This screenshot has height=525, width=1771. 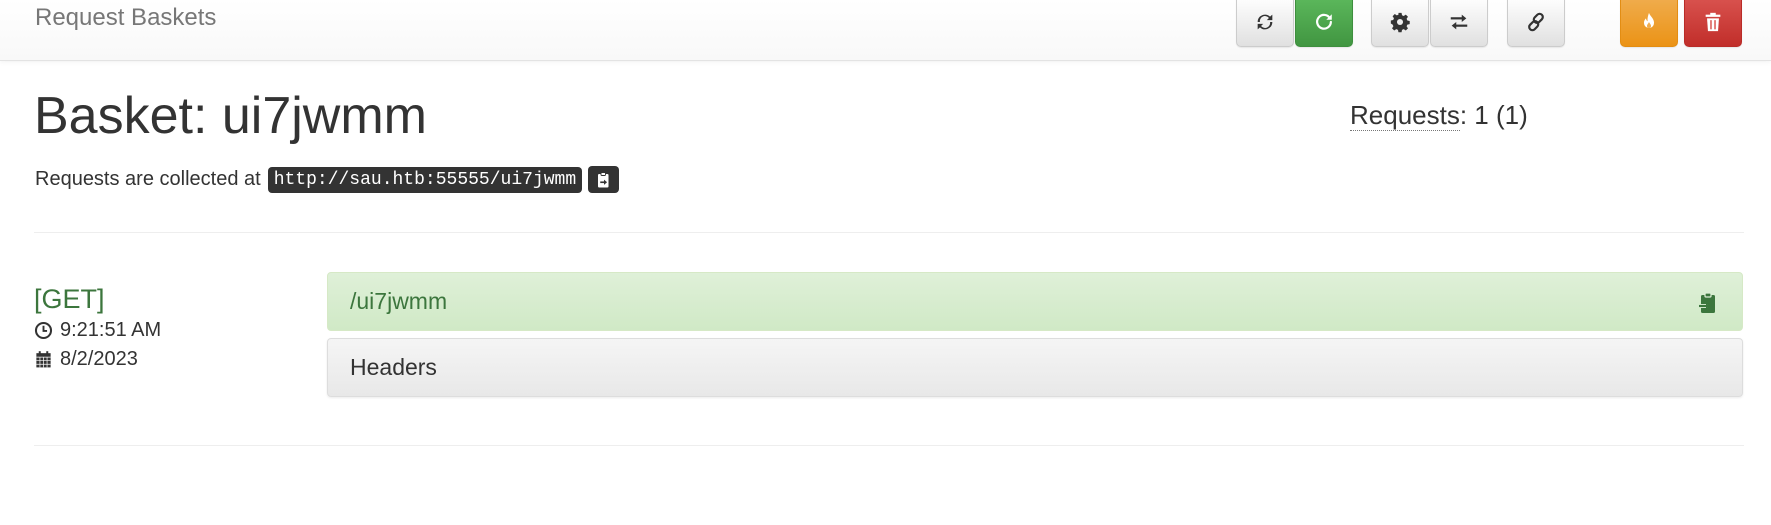 I want to click on request-date: 8/2/2023, so click(x=86, y=359).